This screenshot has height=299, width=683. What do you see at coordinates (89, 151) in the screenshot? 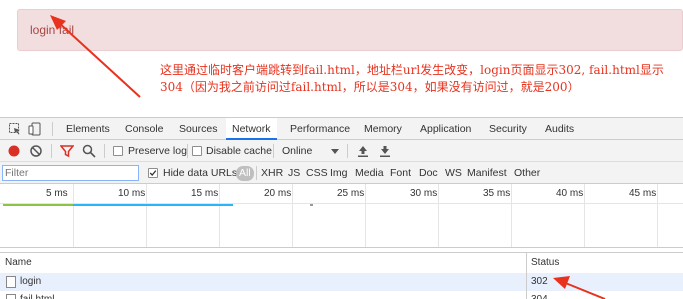
I see `search-icon` at bounding box center [89, 151].